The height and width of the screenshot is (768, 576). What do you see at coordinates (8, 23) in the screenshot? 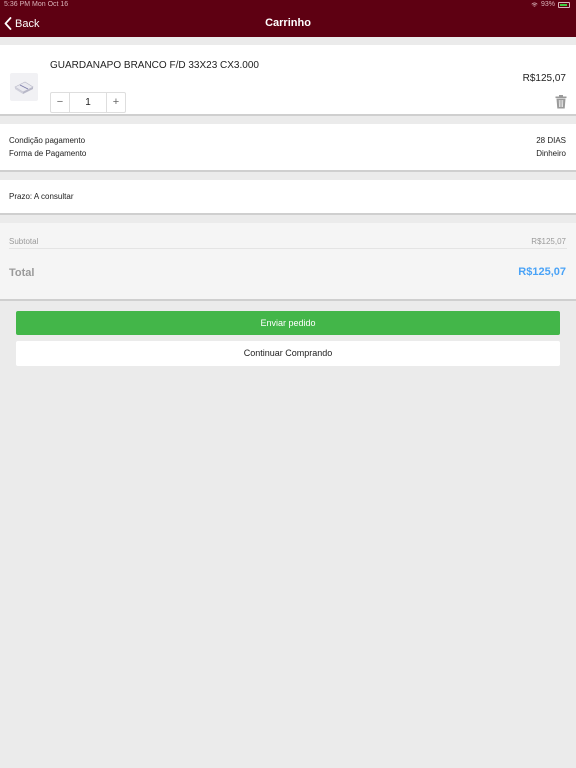
I see `chevron-left-icon` at bounding box center [8, 23].